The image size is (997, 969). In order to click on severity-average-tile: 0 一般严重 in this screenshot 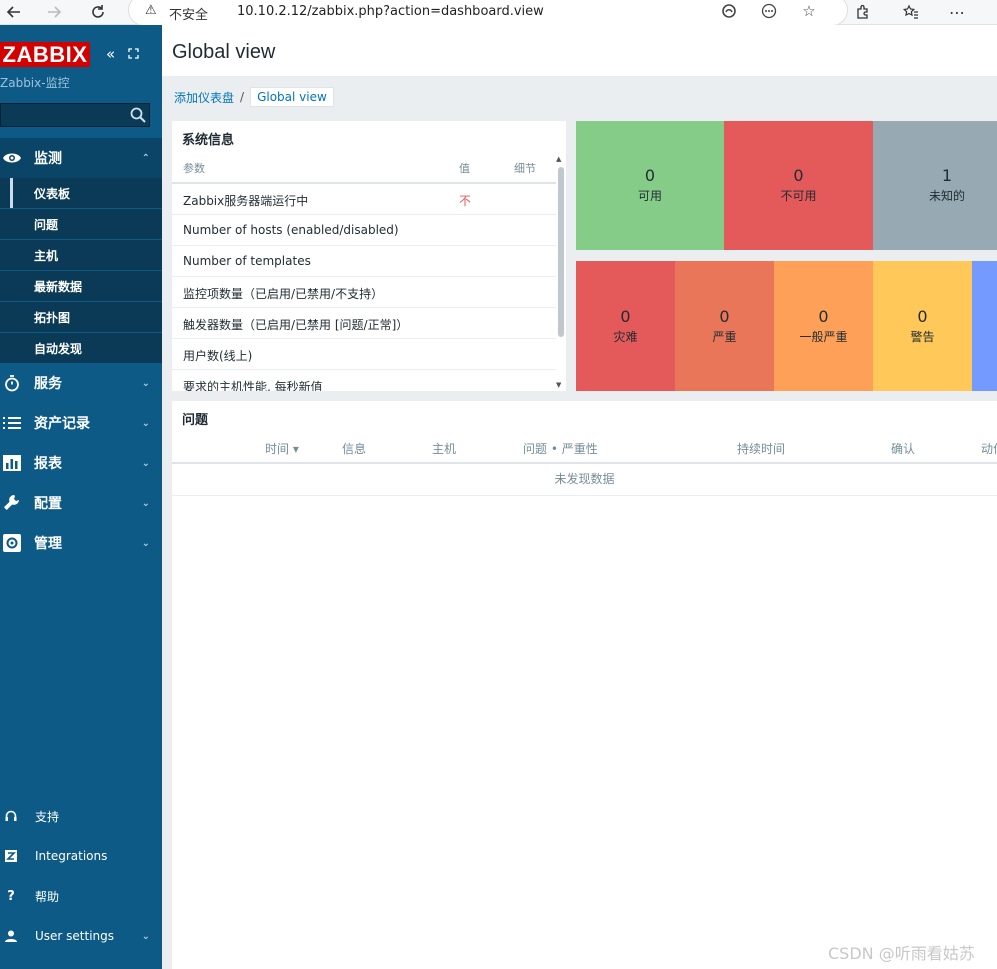, I will do `click(823, 326)`.